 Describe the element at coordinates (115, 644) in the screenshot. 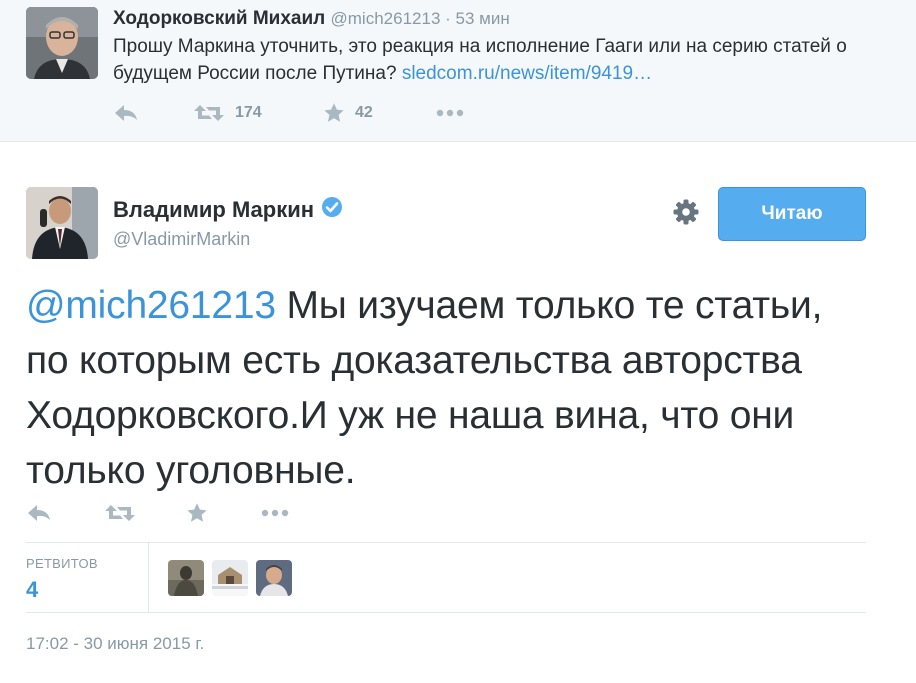

I see `tweet-timestamp: 17:02 - 30 июня 2015 г.` at that location.